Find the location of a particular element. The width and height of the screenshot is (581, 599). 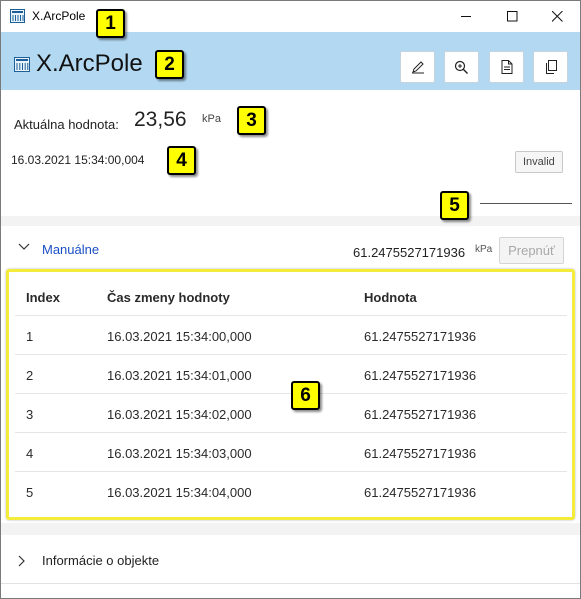

copy-button is located at coordinates (550, 67).